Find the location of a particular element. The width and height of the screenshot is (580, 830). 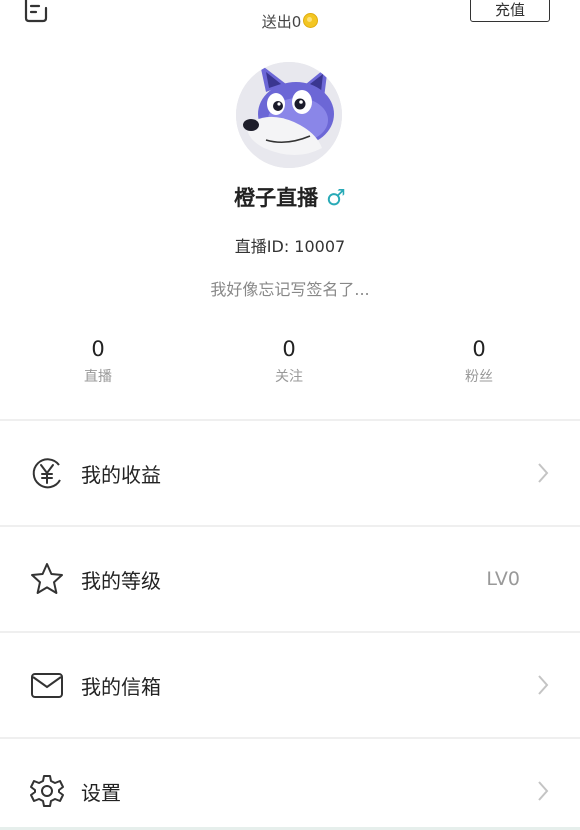

menu-earnings-label: 我的收益 is located at coordinates (121, 474).